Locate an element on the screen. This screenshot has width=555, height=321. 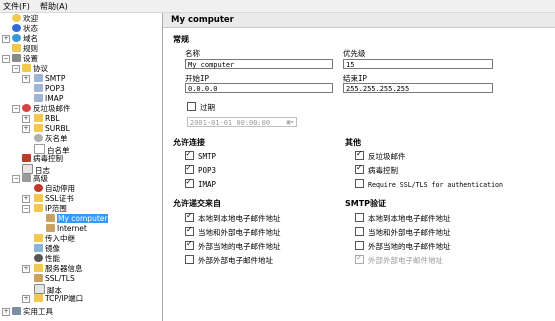
auth-external-local-checkbox: 外部当地的电子邮件地址 is located at coordinates (403, 246).